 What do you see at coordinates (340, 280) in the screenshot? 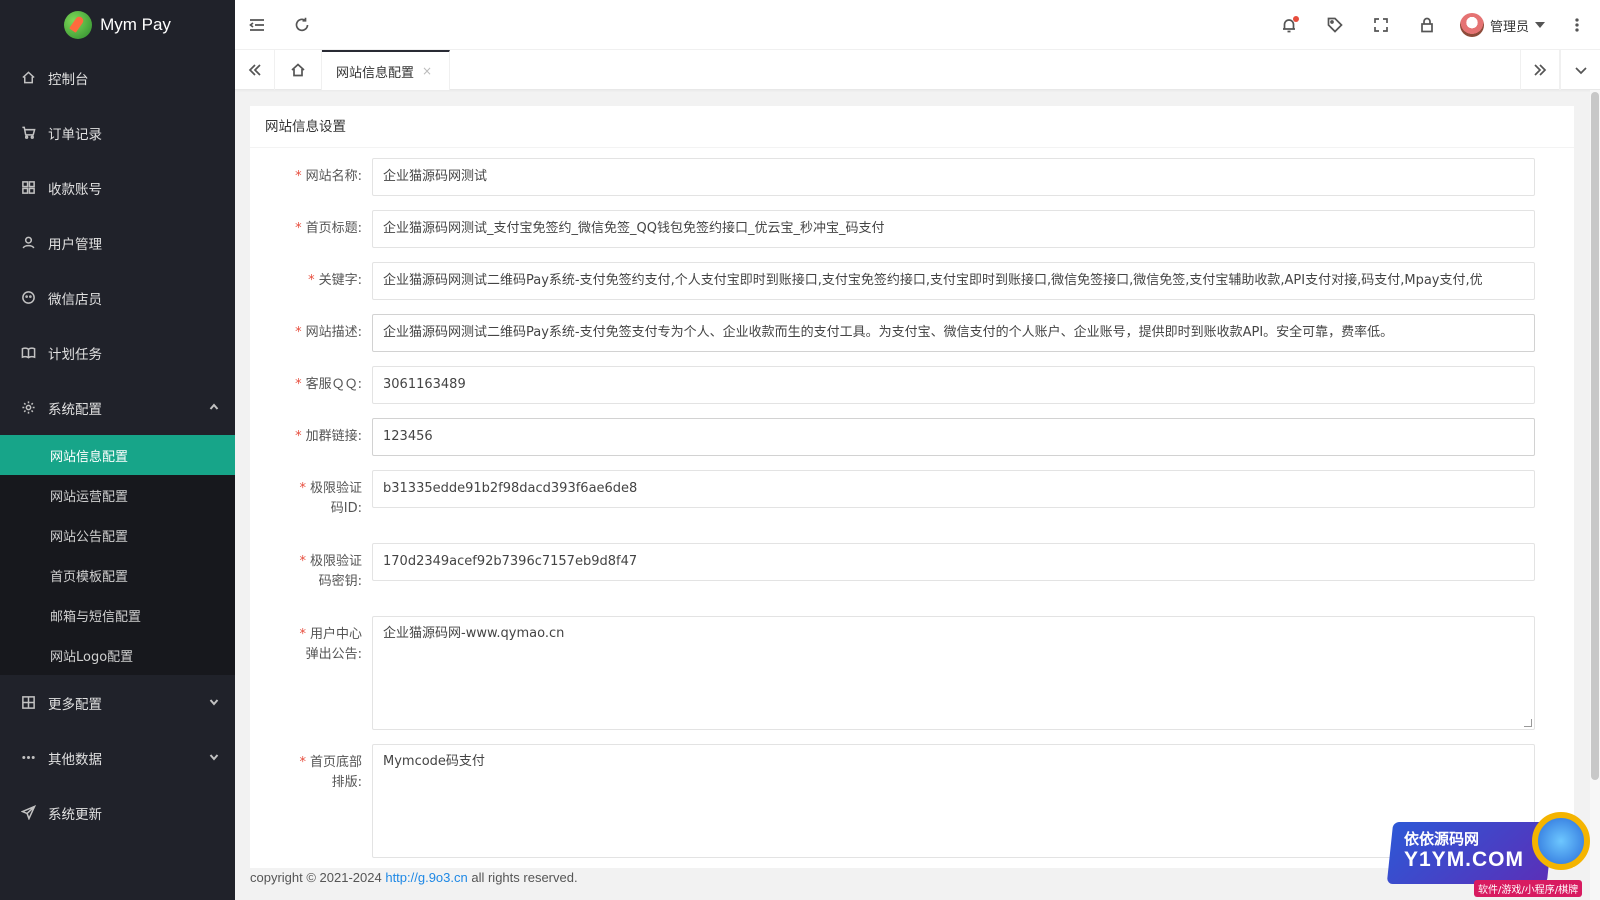
I see `label-text: 关键字:` at bounding box center [340, 280].